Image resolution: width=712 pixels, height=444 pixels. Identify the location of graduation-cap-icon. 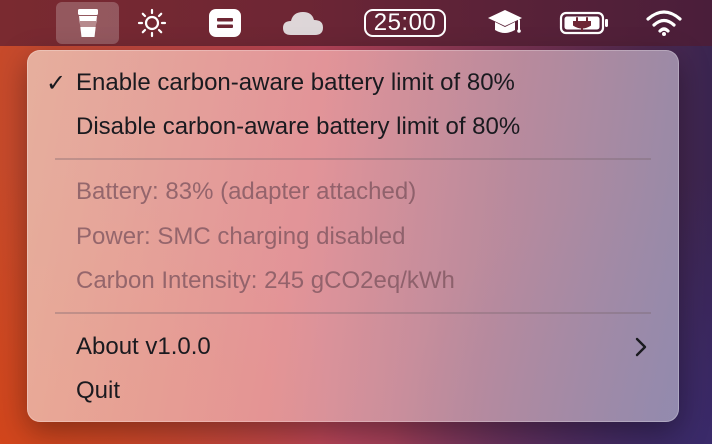
(505, 23).